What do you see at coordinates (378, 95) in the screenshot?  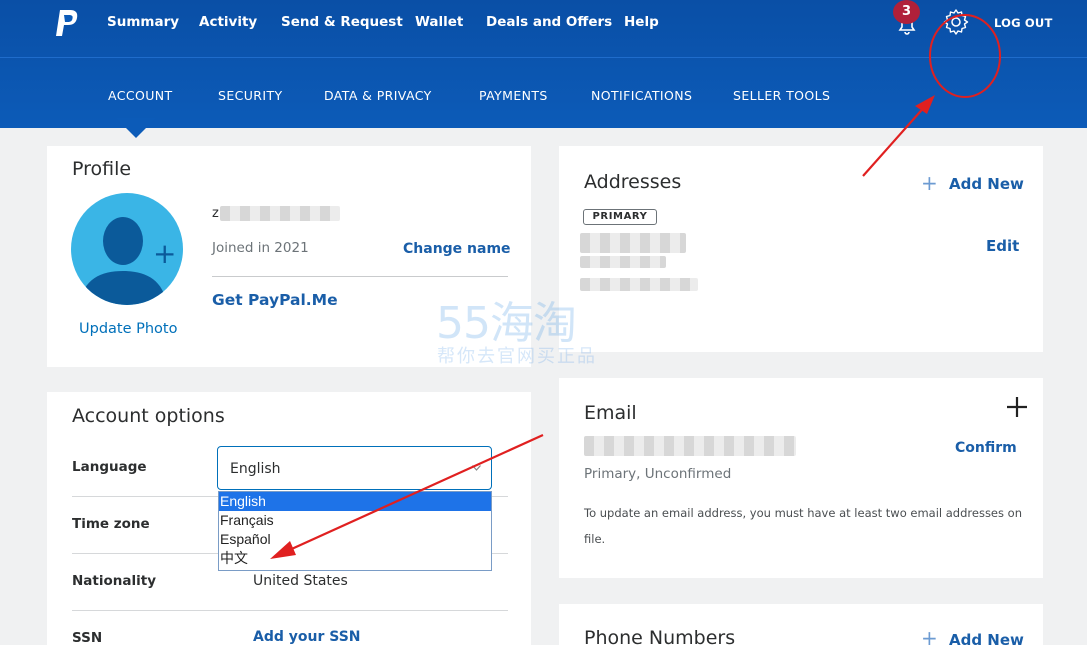 I see `tab-data-privacy: DATA & PRIVACY` at bounding box center [378, 95].